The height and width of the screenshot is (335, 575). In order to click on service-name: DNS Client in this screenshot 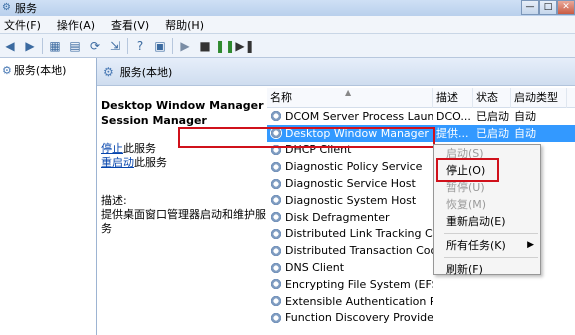, I will do `click(315, 268)`.